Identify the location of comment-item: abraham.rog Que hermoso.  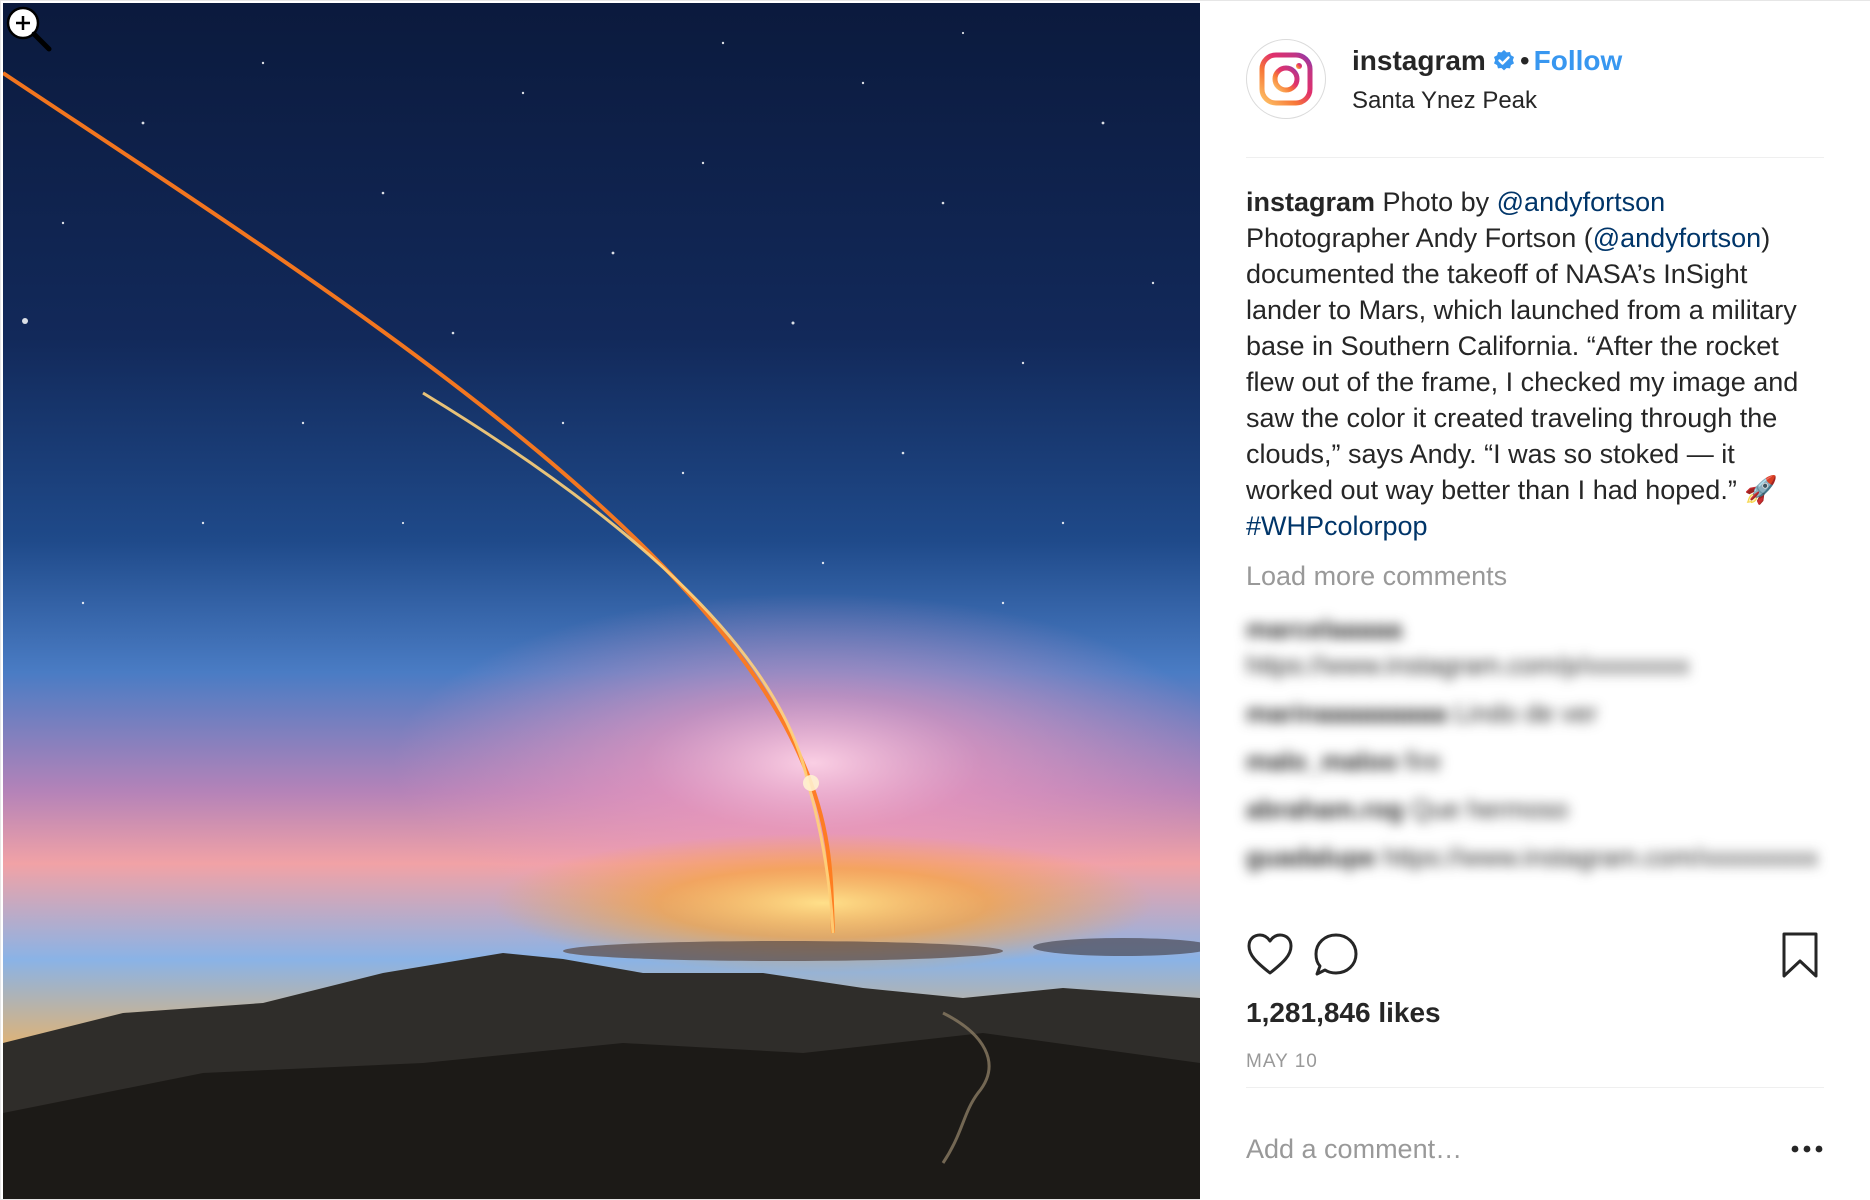
(1536, 809).